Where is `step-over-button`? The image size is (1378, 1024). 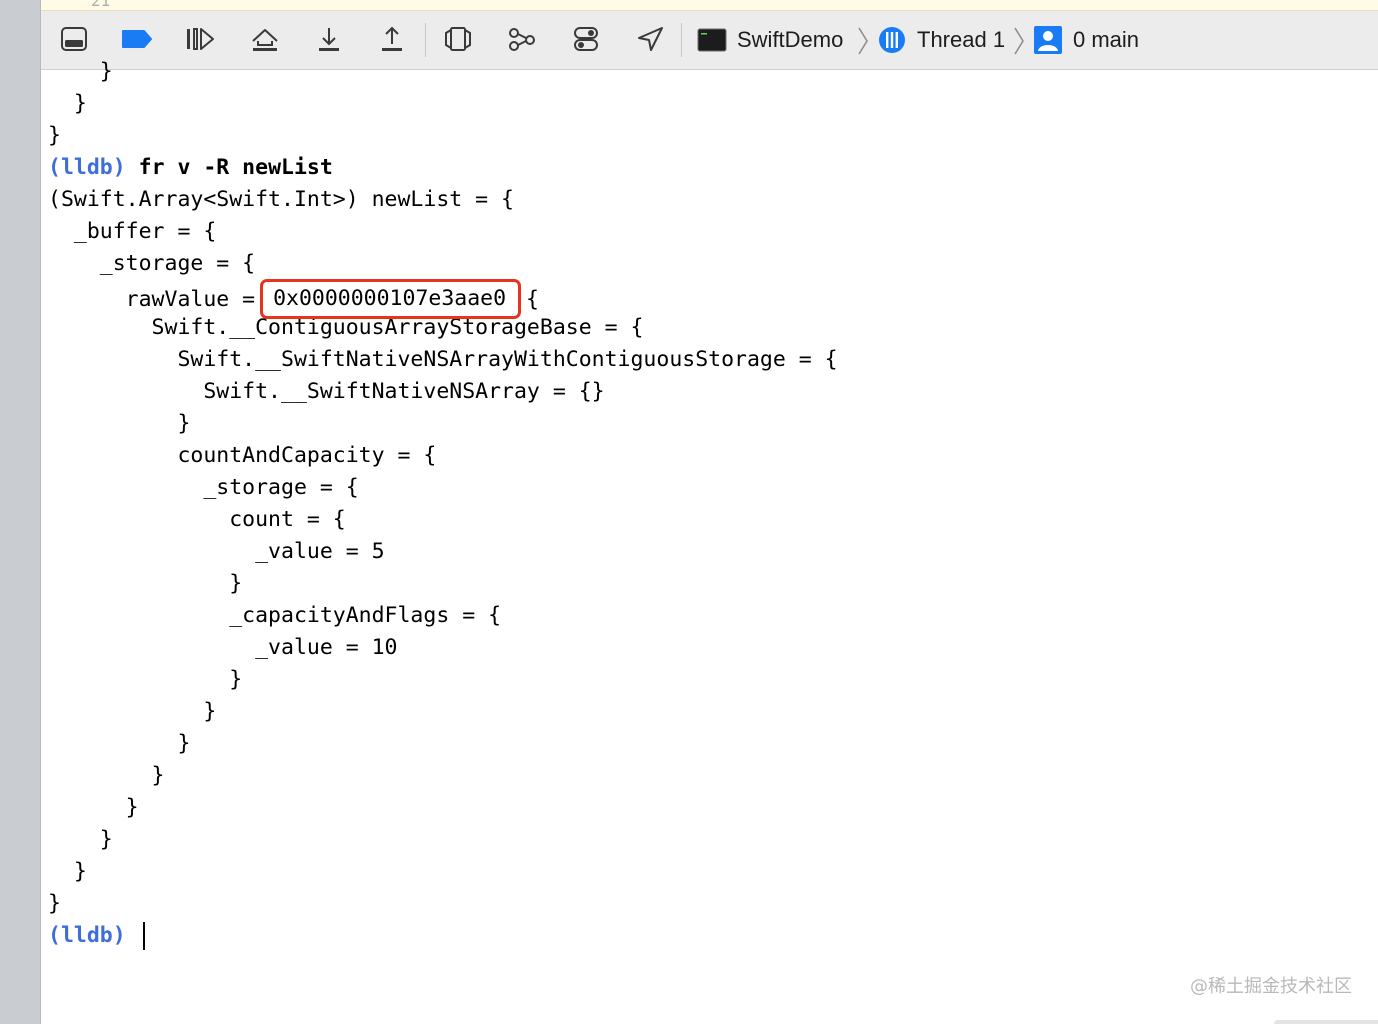
step-over-button is located at coordinates (265, 39).